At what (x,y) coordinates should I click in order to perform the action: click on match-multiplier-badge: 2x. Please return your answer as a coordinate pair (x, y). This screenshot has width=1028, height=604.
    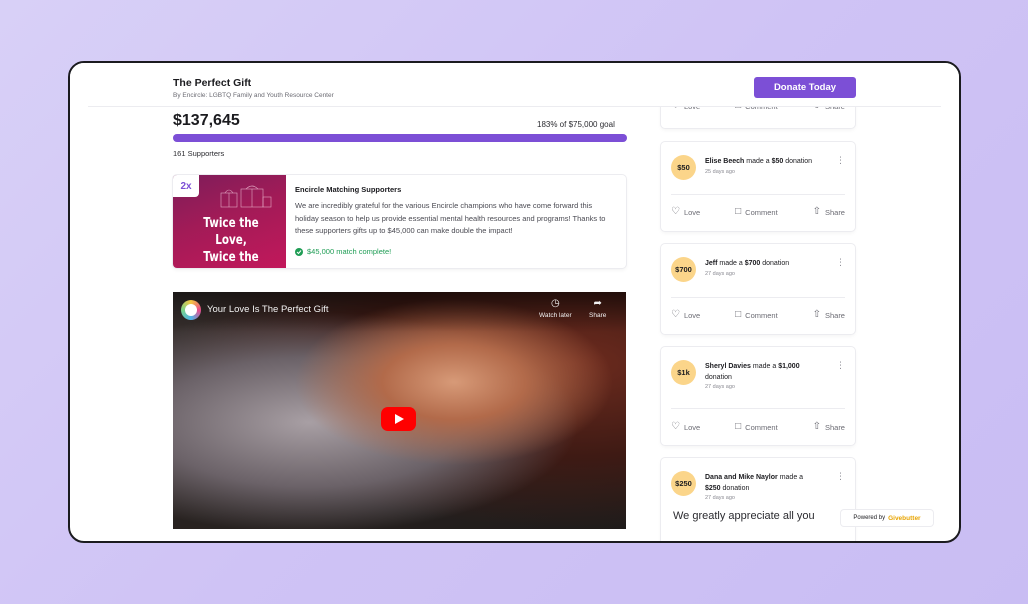
    Looking at the image, I should click on (186, 186).